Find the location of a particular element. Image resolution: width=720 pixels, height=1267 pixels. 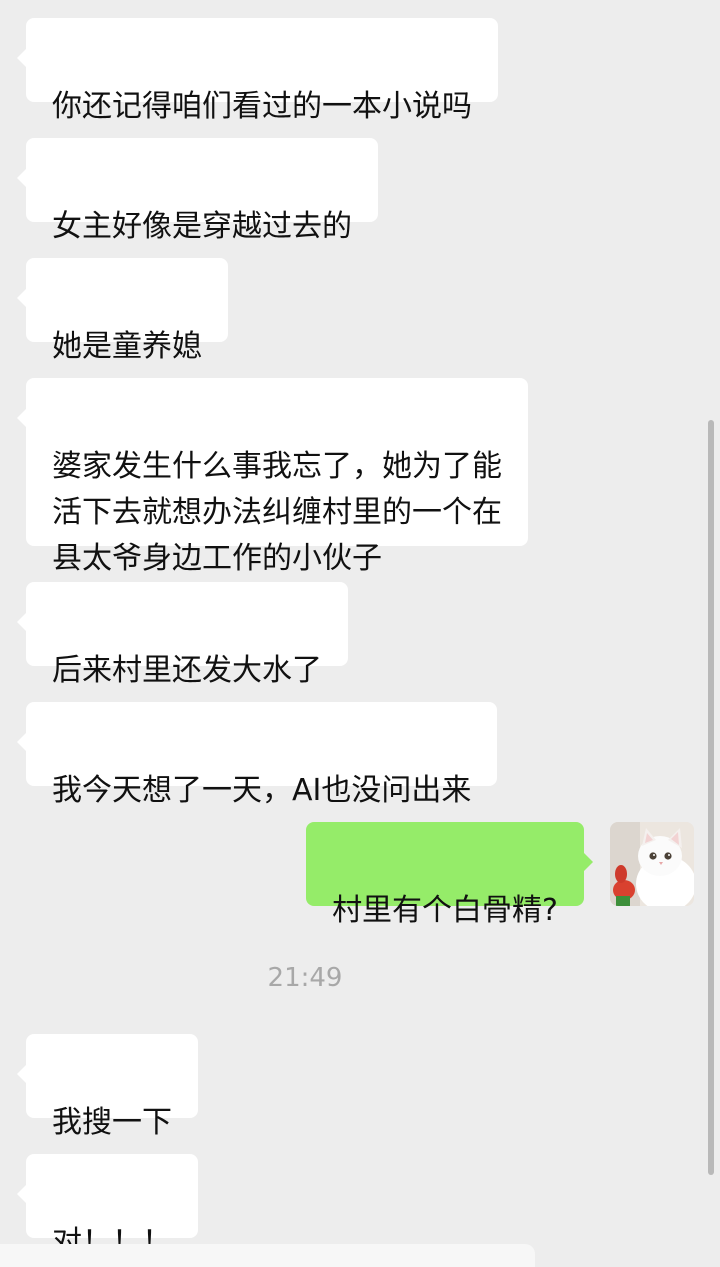

message-text: 女主好像是穿越过去的 is located at coordinates (202, 226).